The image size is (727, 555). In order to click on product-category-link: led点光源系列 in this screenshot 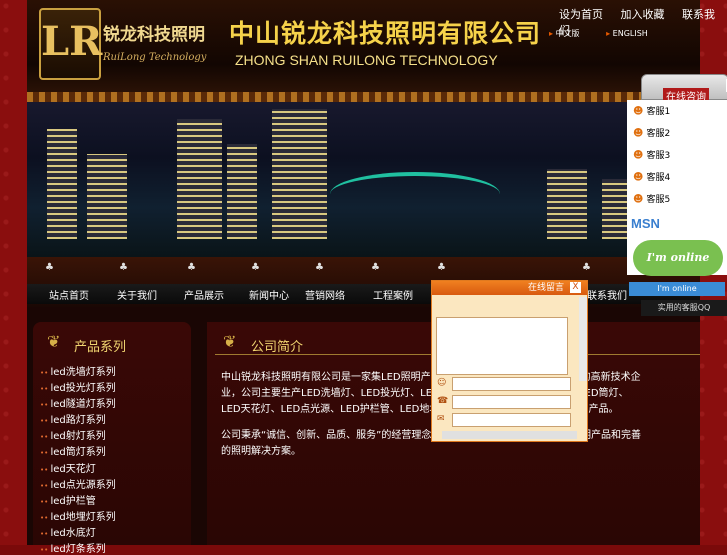, I will do `click(77, 483)`.